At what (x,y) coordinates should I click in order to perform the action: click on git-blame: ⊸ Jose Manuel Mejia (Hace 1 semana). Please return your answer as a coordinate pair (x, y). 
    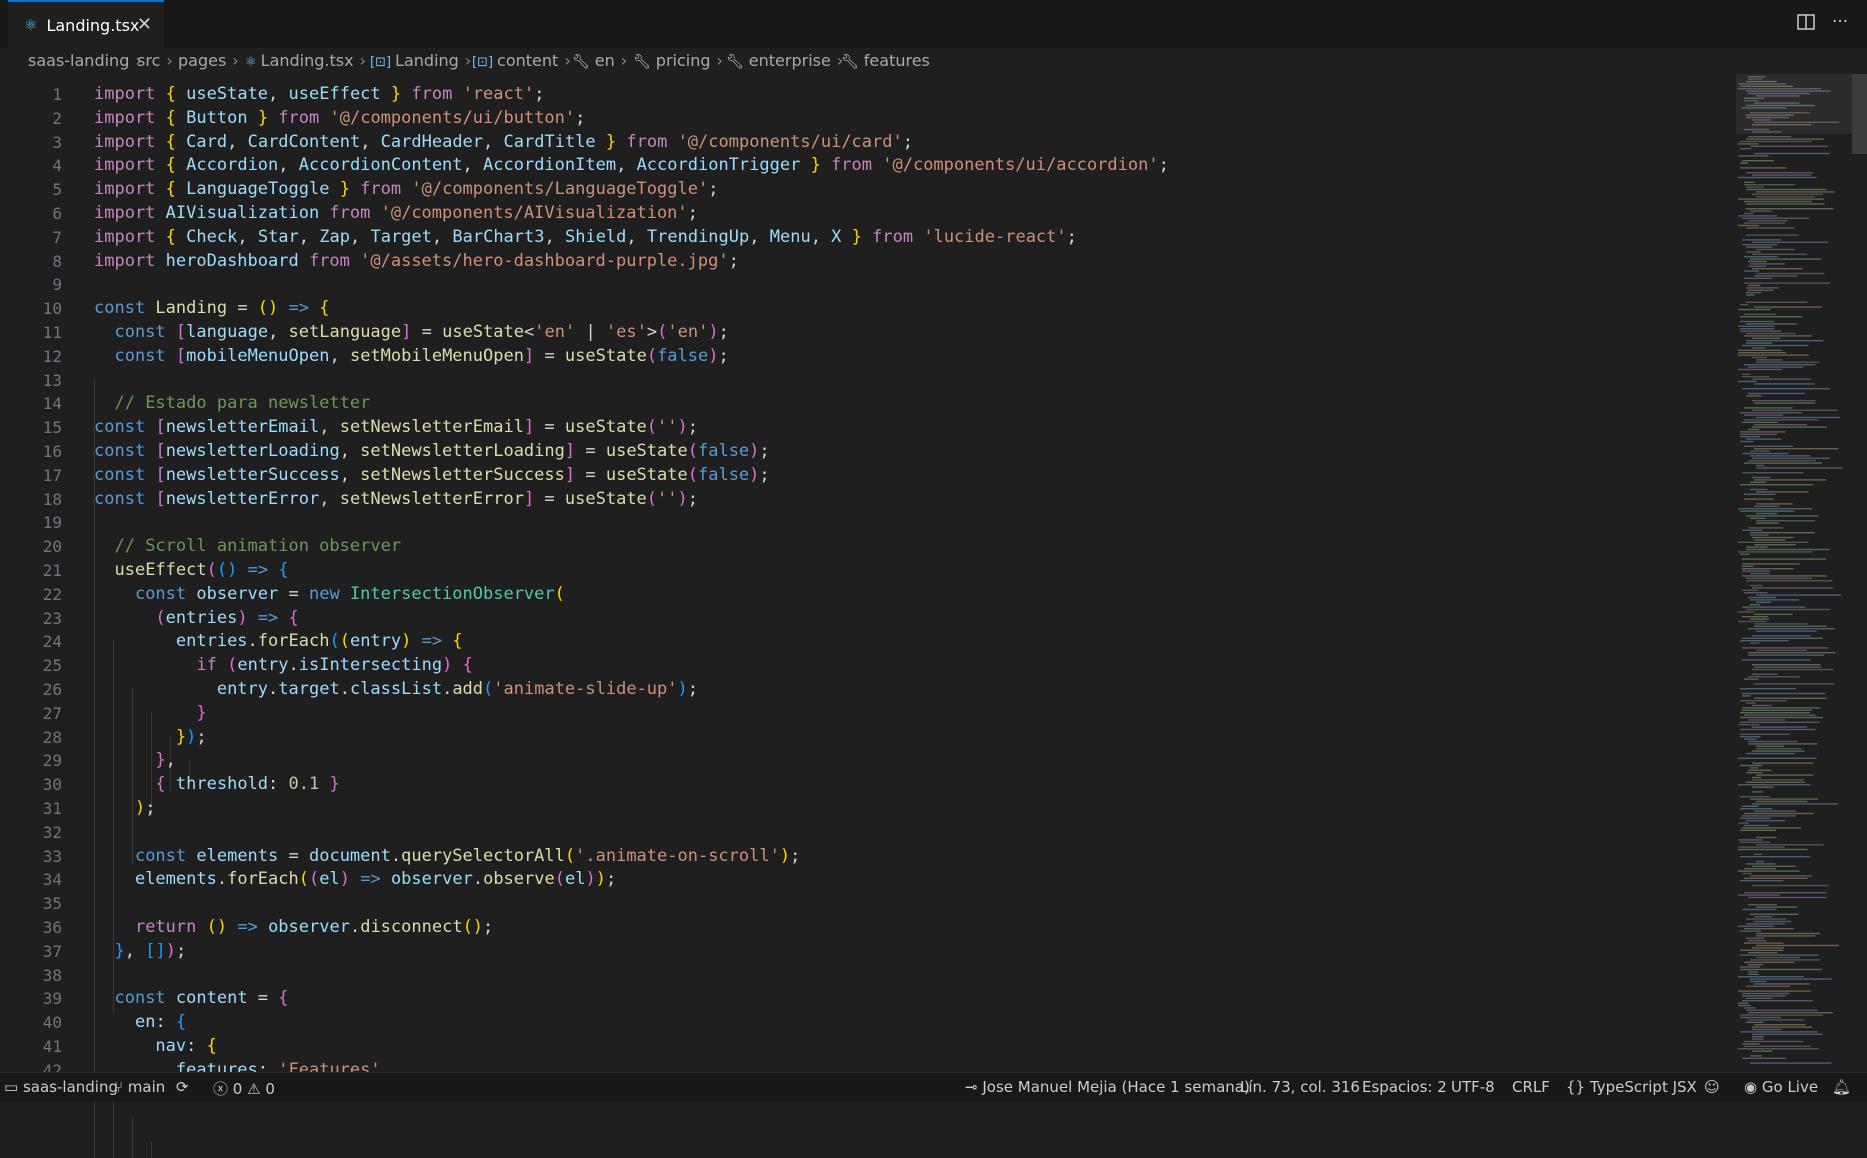
    Looking at the image, I should click on (1107, 1087).